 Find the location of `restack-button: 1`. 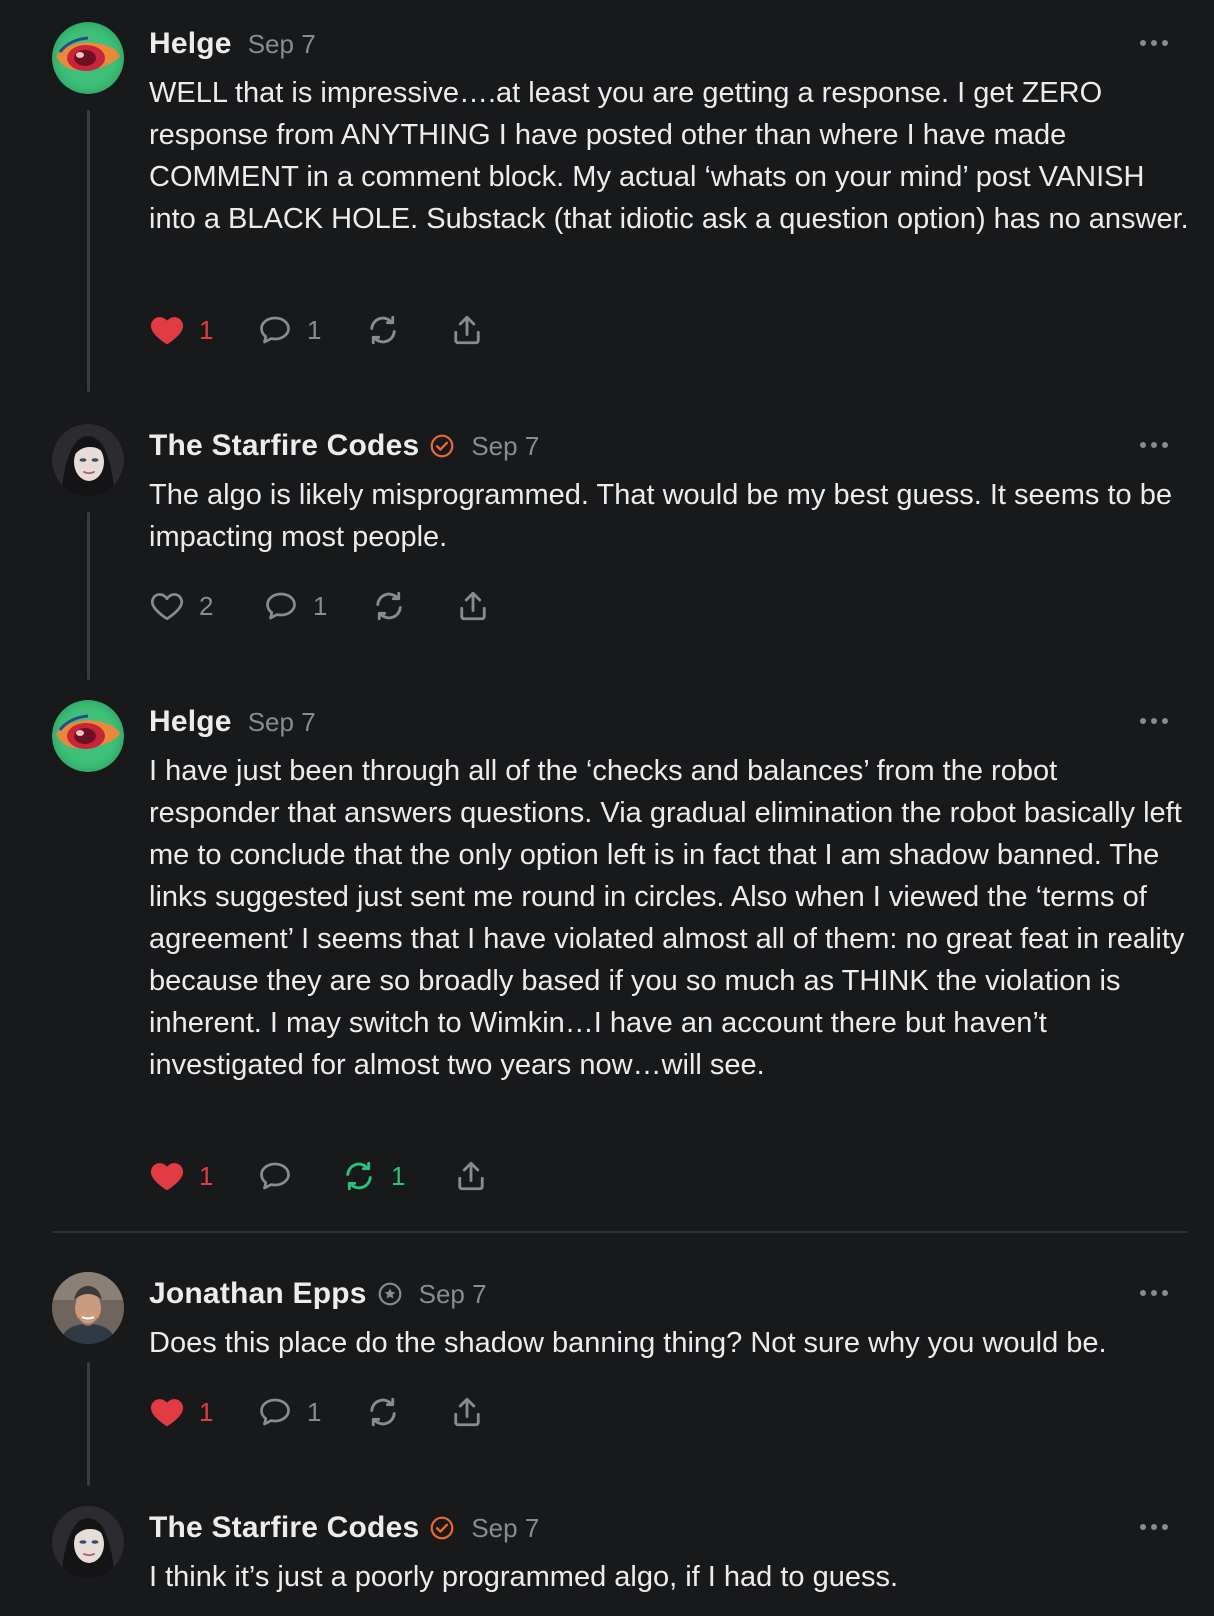

restack-button: 1 is located at coordinates (397, 1176).